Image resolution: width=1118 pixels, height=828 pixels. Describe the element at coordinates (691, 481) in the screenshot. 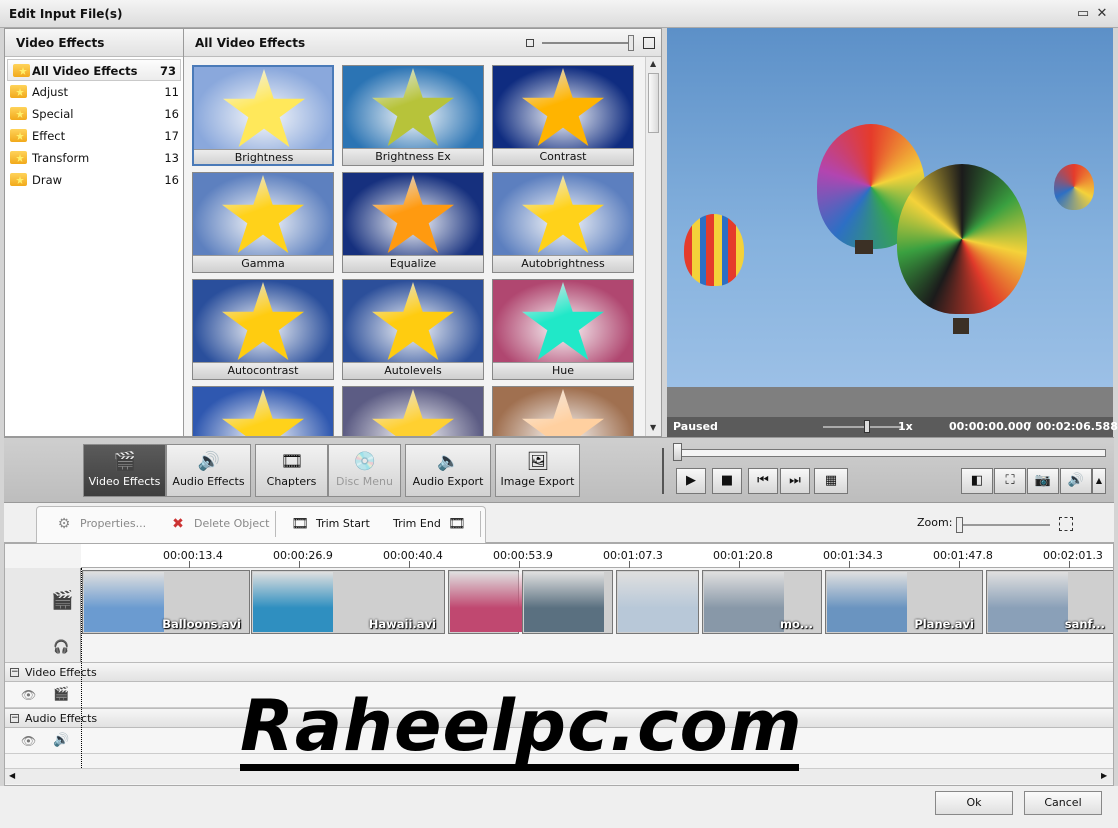

I see `play-icon: ▶` at that location.